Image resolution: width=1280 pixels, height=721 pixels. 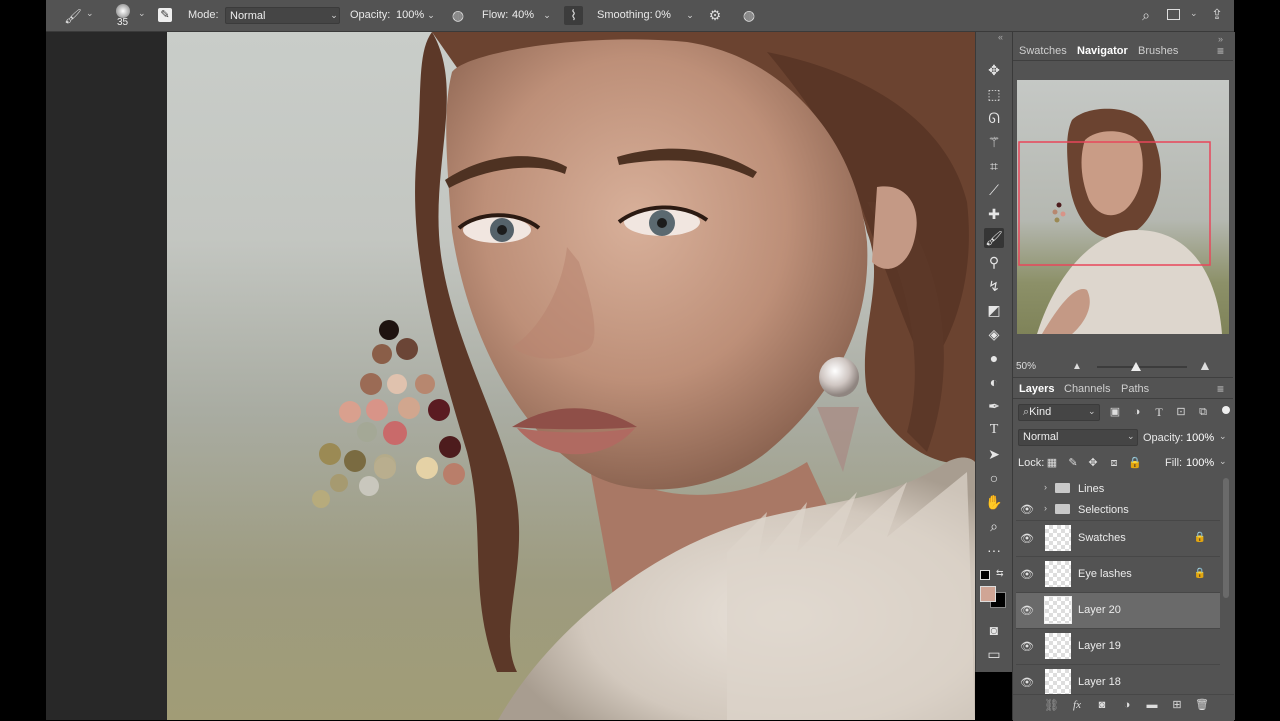 I want to click on mode-select: Normal, so click(x=282, y=15).